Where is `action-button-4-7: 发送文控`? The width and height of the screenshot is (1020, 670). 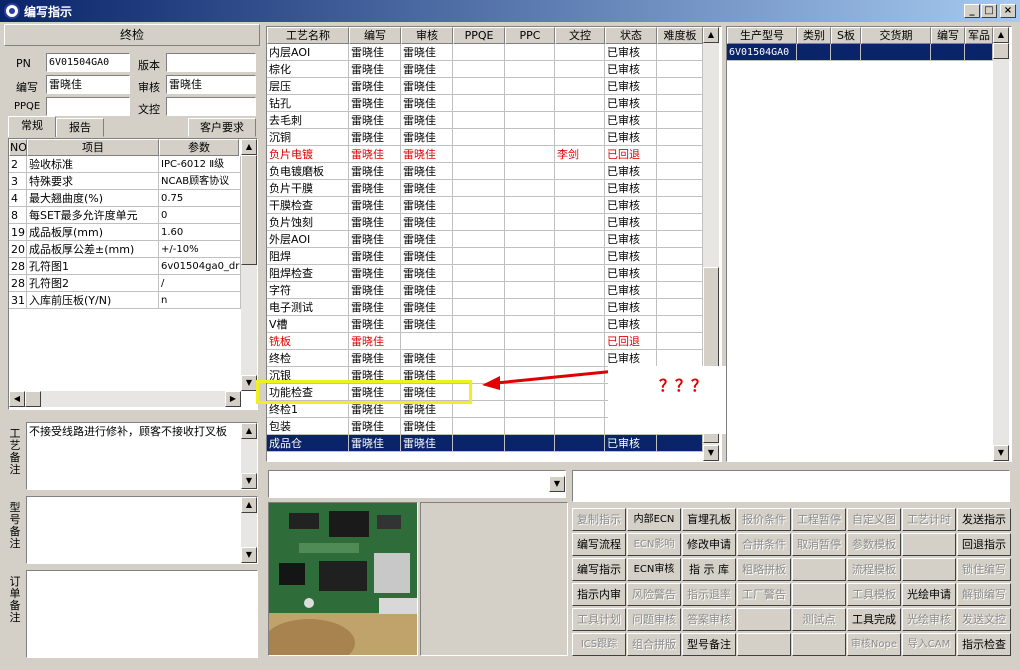 action-button-4-7: 发送文控 is located at coordinates (984, 619).